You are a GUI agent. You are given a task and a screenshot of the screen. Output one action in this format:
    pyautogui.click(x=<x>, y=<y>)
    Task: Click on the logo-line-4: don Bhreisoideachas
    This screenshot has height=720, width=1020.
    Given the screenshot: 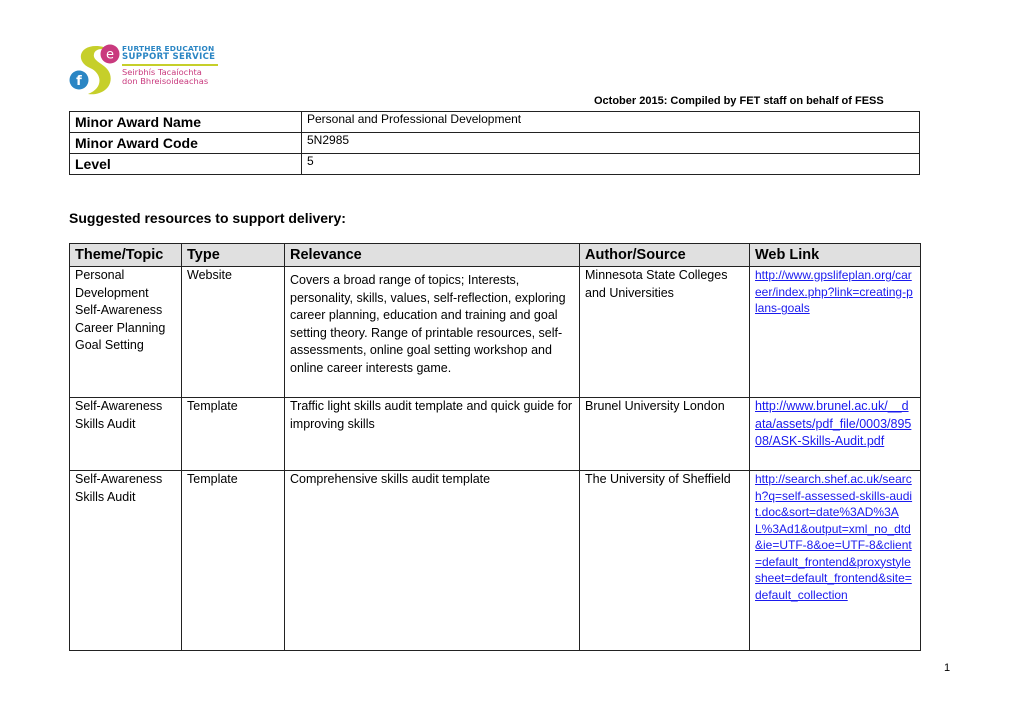 What is the action you would take?
    pyautogui.click(x=165, y=81)
    